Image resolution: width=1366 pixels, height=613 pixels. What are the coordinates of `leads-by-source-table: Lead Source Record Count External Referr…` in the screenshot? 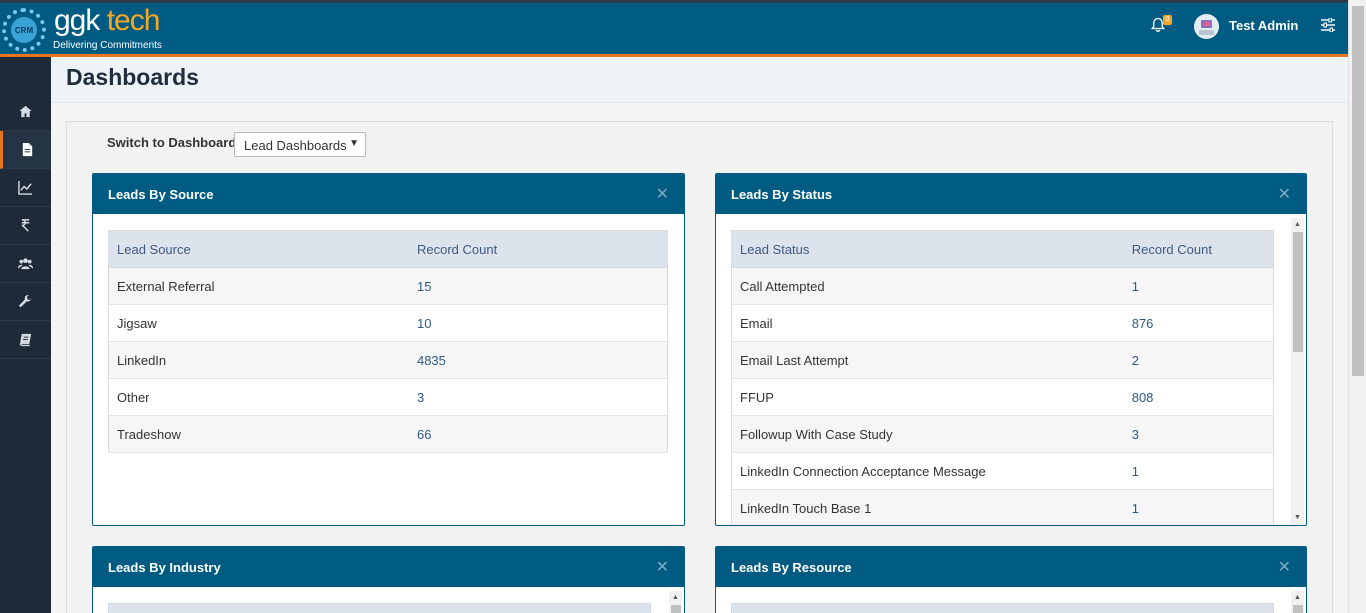 It's located at (388, 341).